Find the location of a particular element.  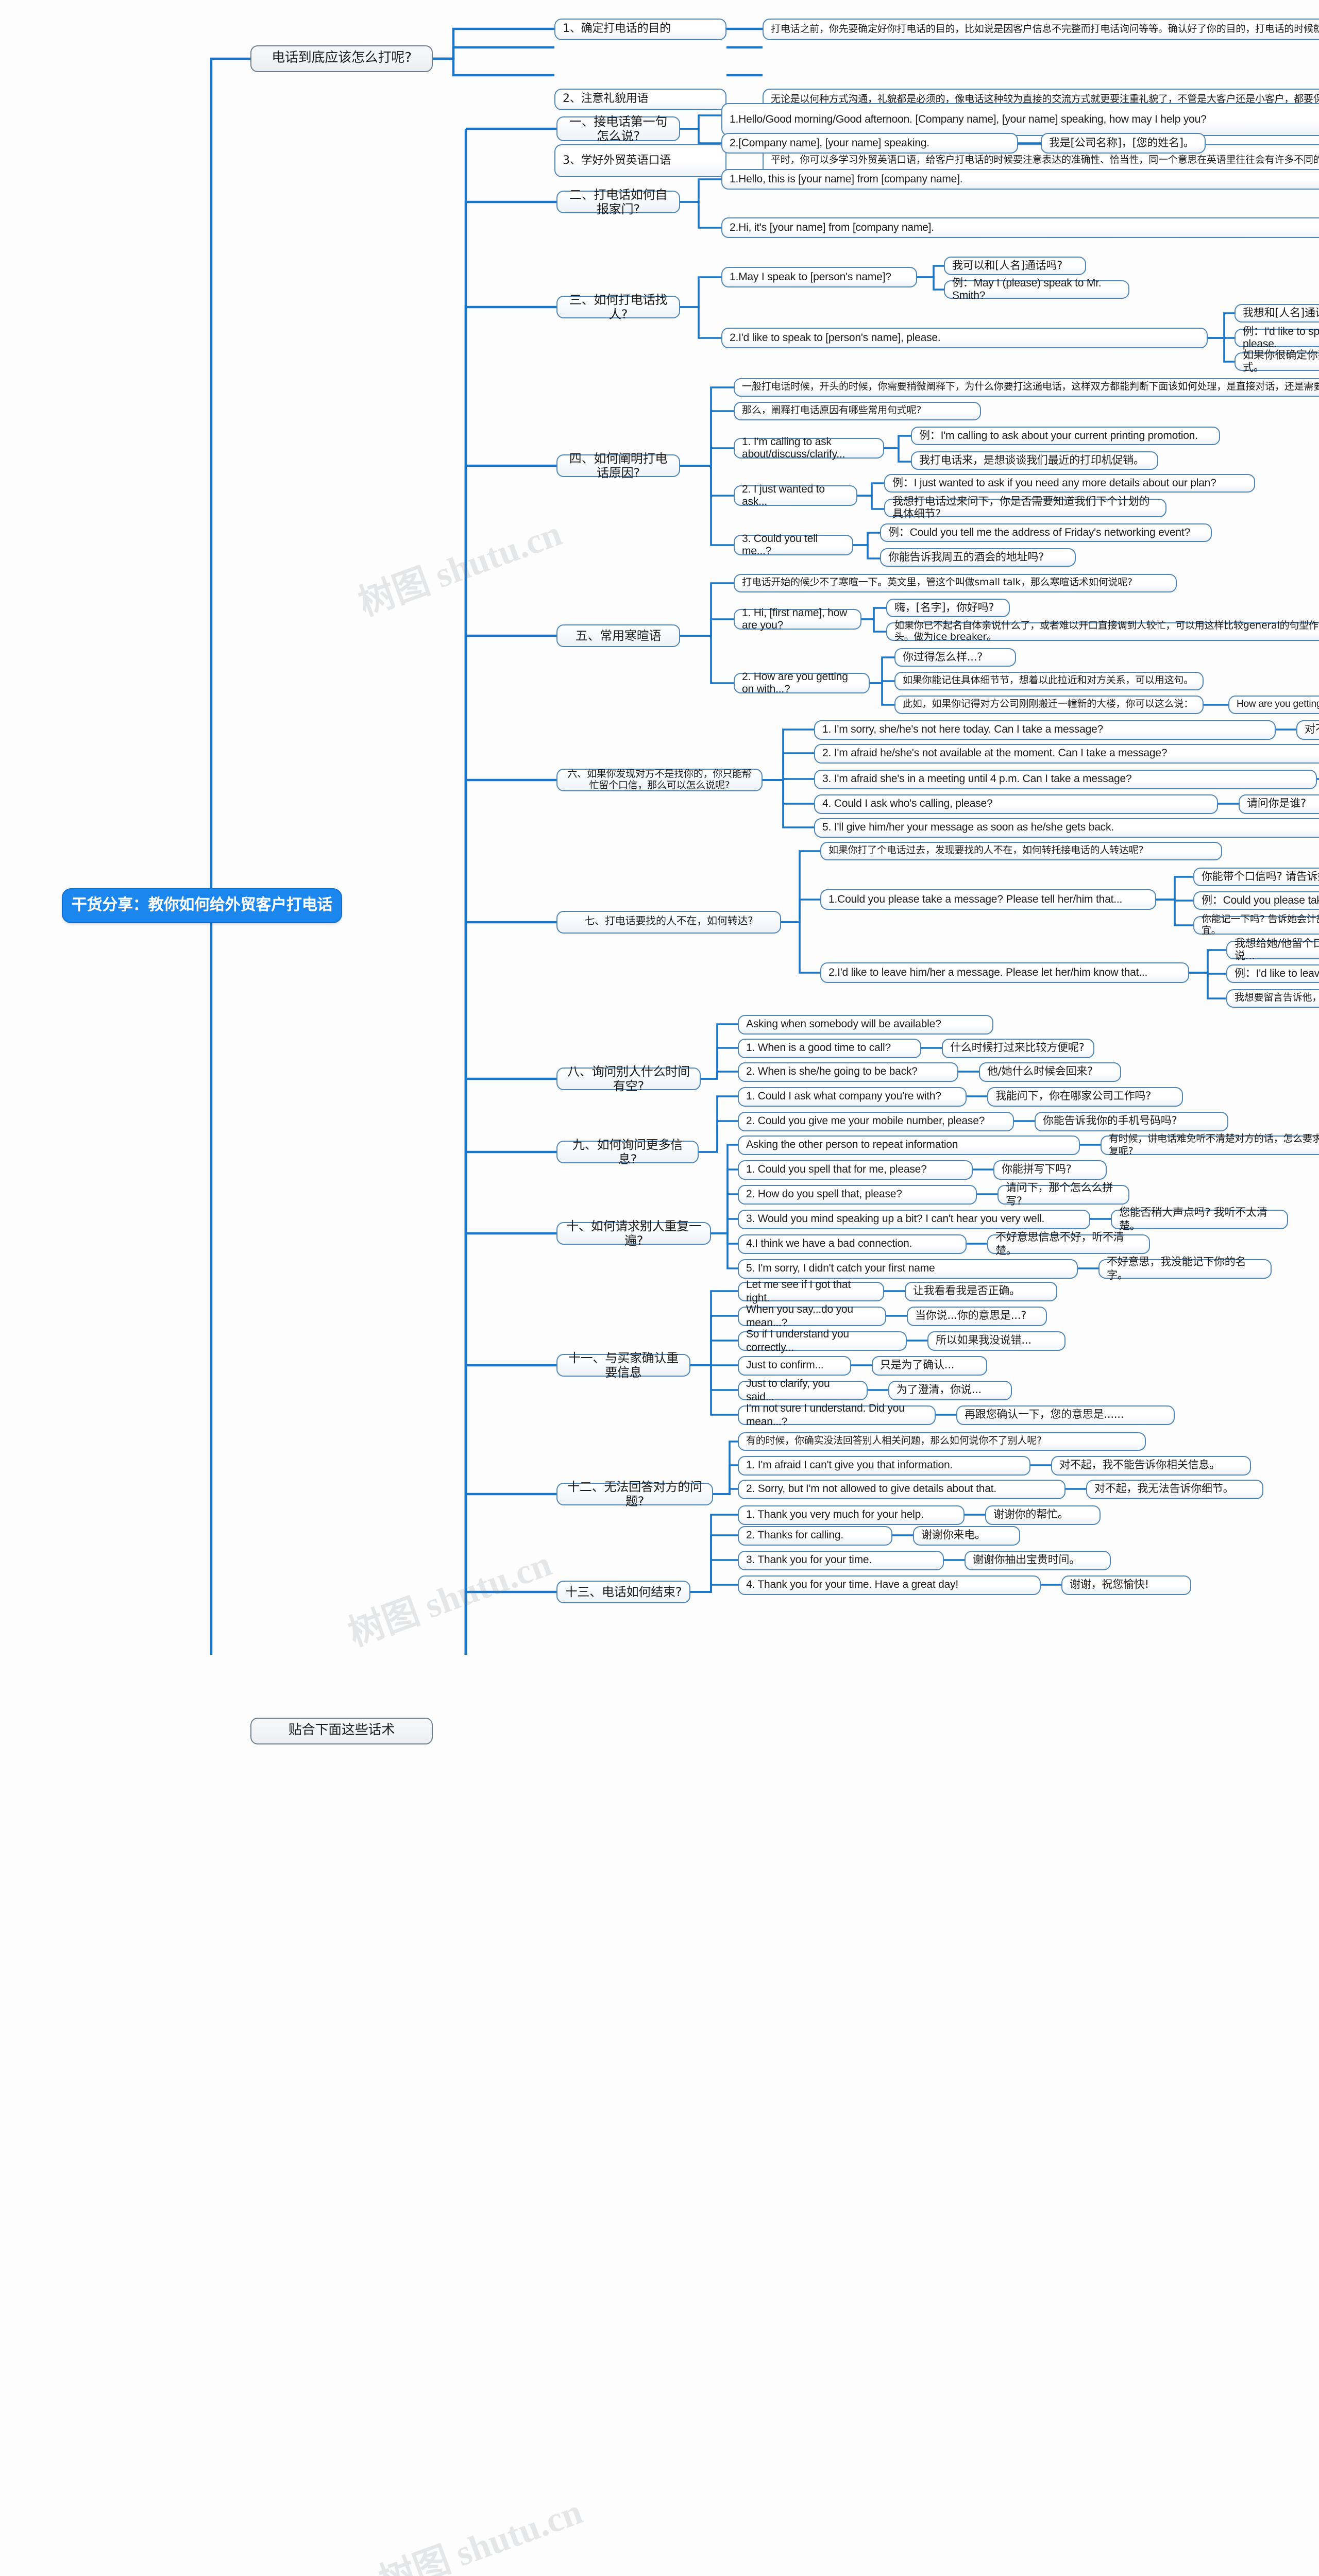

section-7: 七、打电话要找的人不在，如何转达? is located at coordinates (669, 922).